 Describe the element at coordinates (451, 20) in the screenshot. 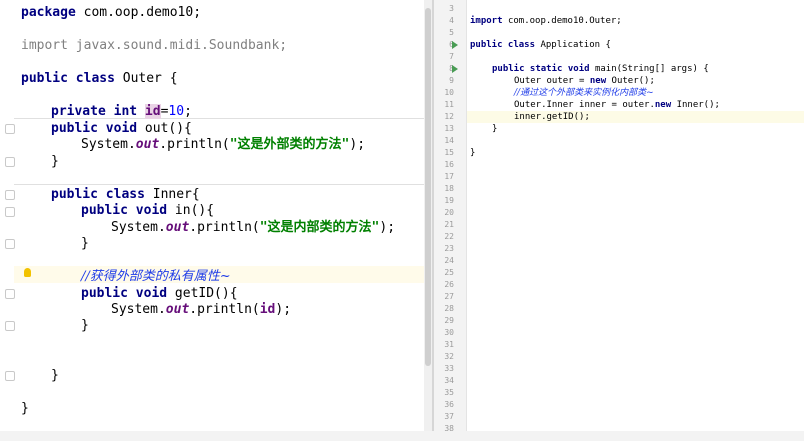

I see `line-number: 4` at that location.